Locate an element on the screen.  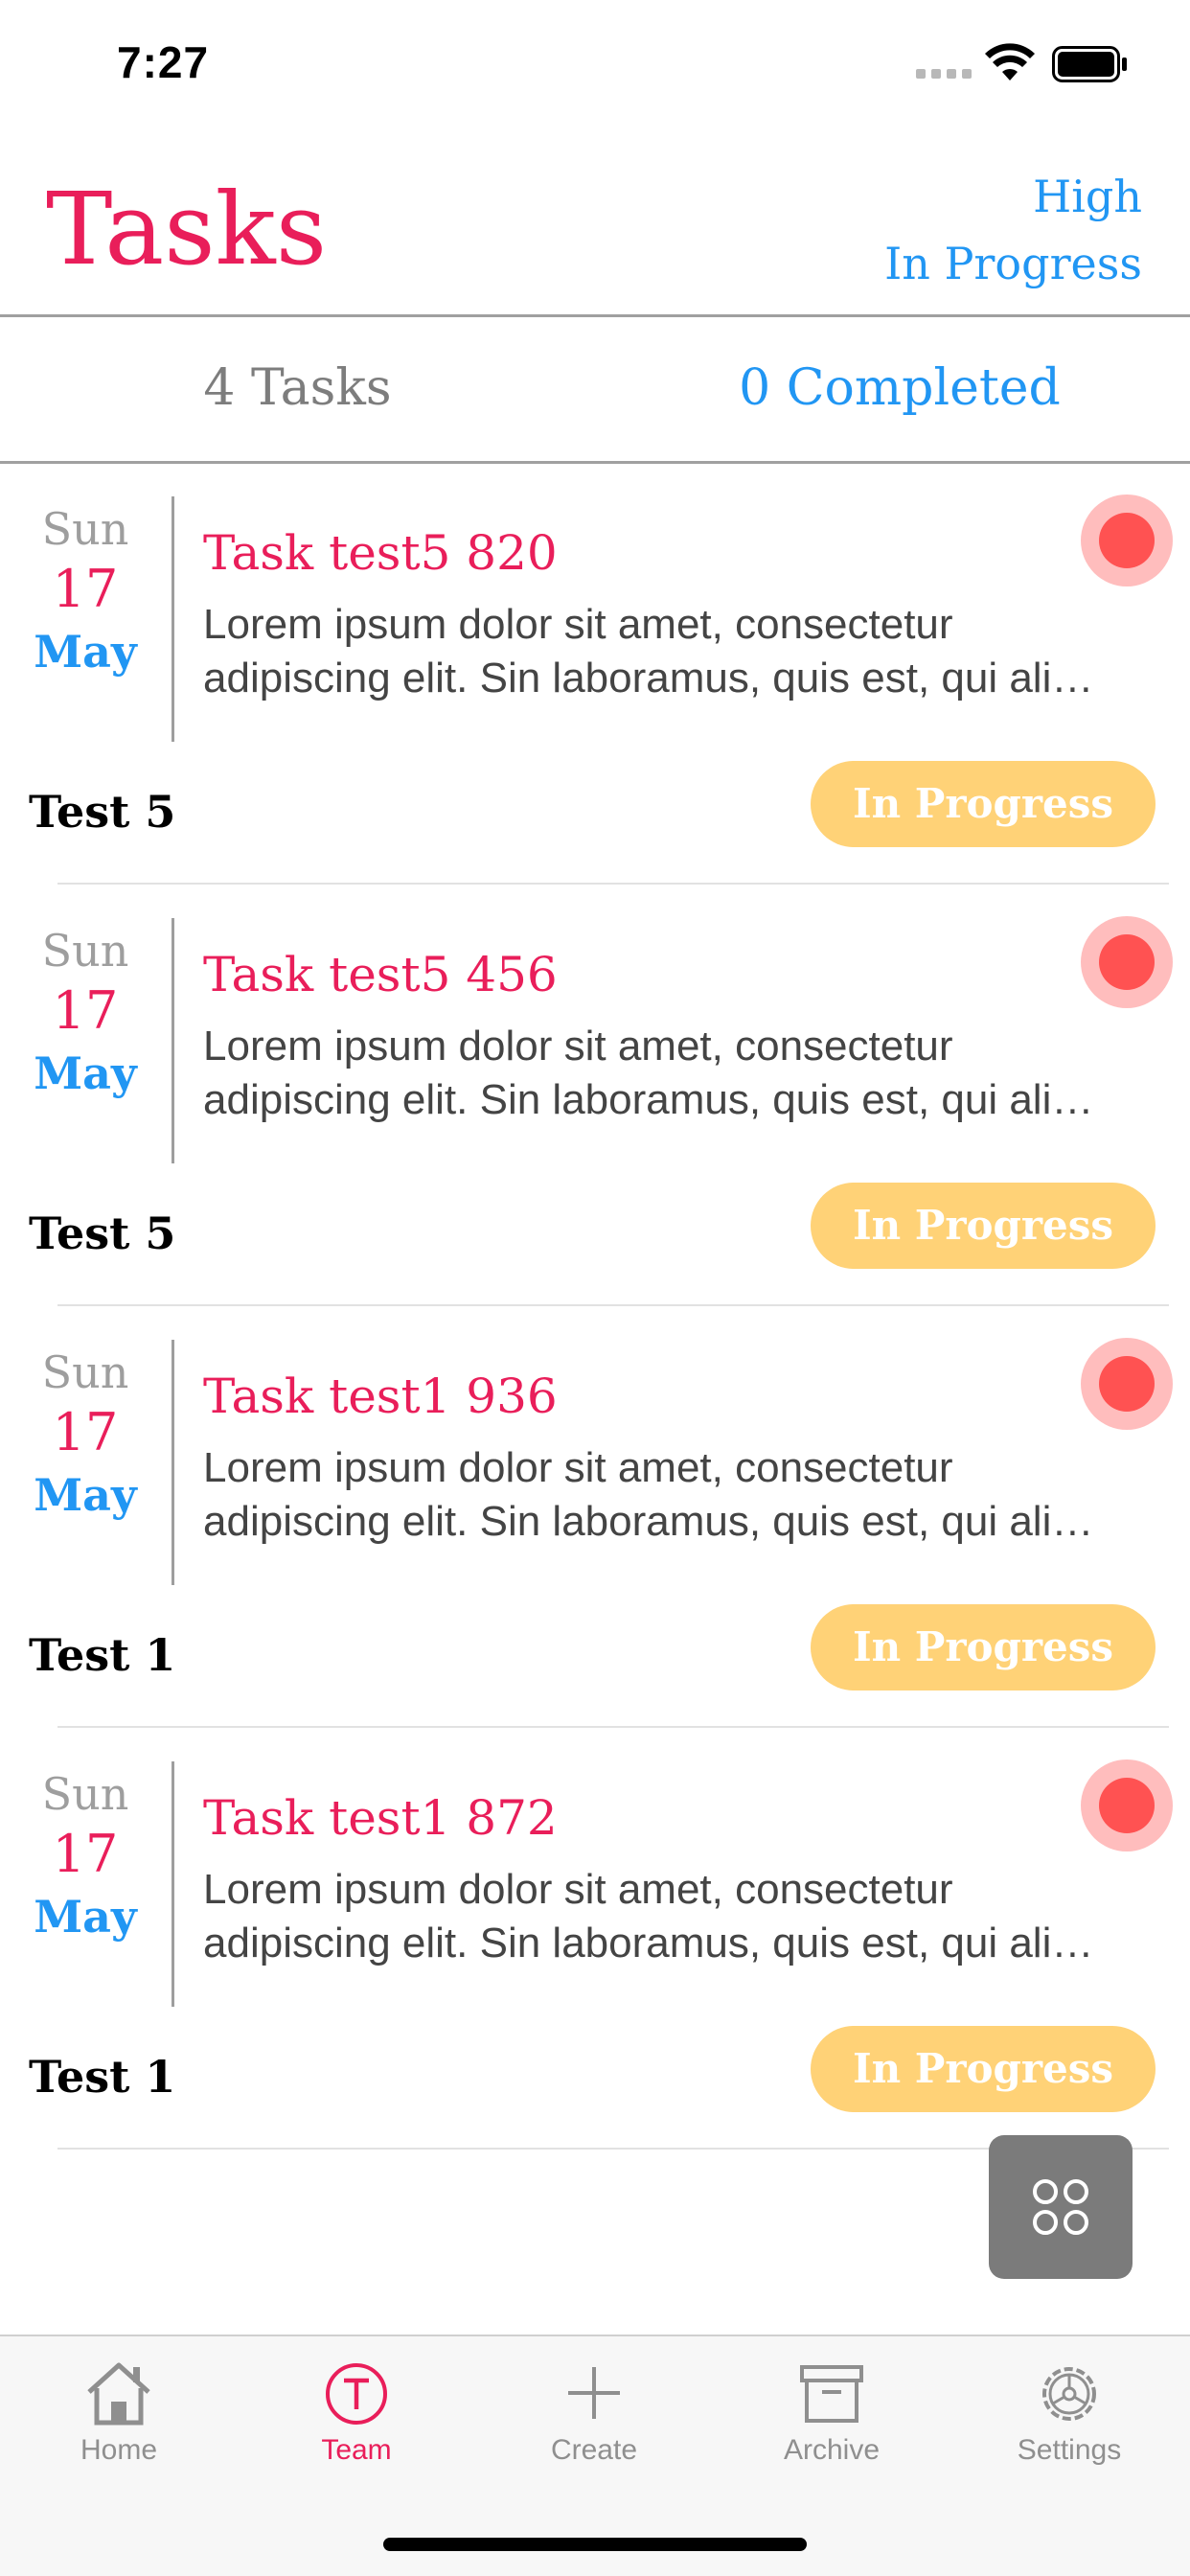
page-title: Tasks is located at coordinates (187, 229).